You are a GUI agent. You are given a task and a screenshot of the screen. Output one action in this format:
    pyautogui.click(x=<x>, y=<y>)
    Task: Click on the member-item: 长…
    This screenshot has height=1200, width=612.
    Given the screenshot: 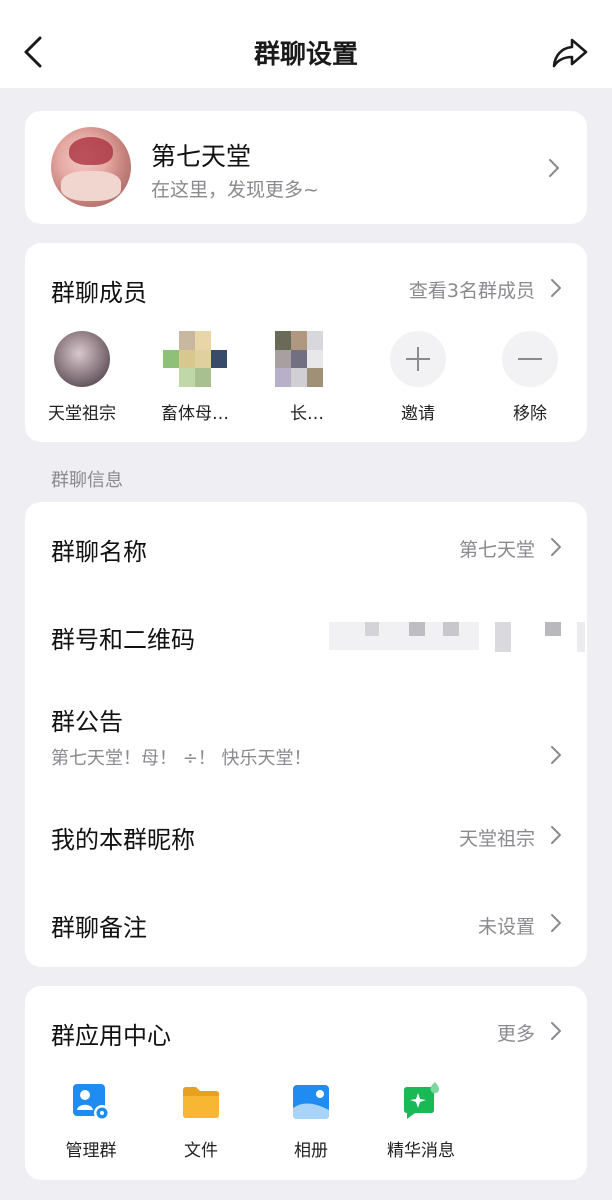 What is the action you would take?
    pyautogui.click(x=307, y=377)
    